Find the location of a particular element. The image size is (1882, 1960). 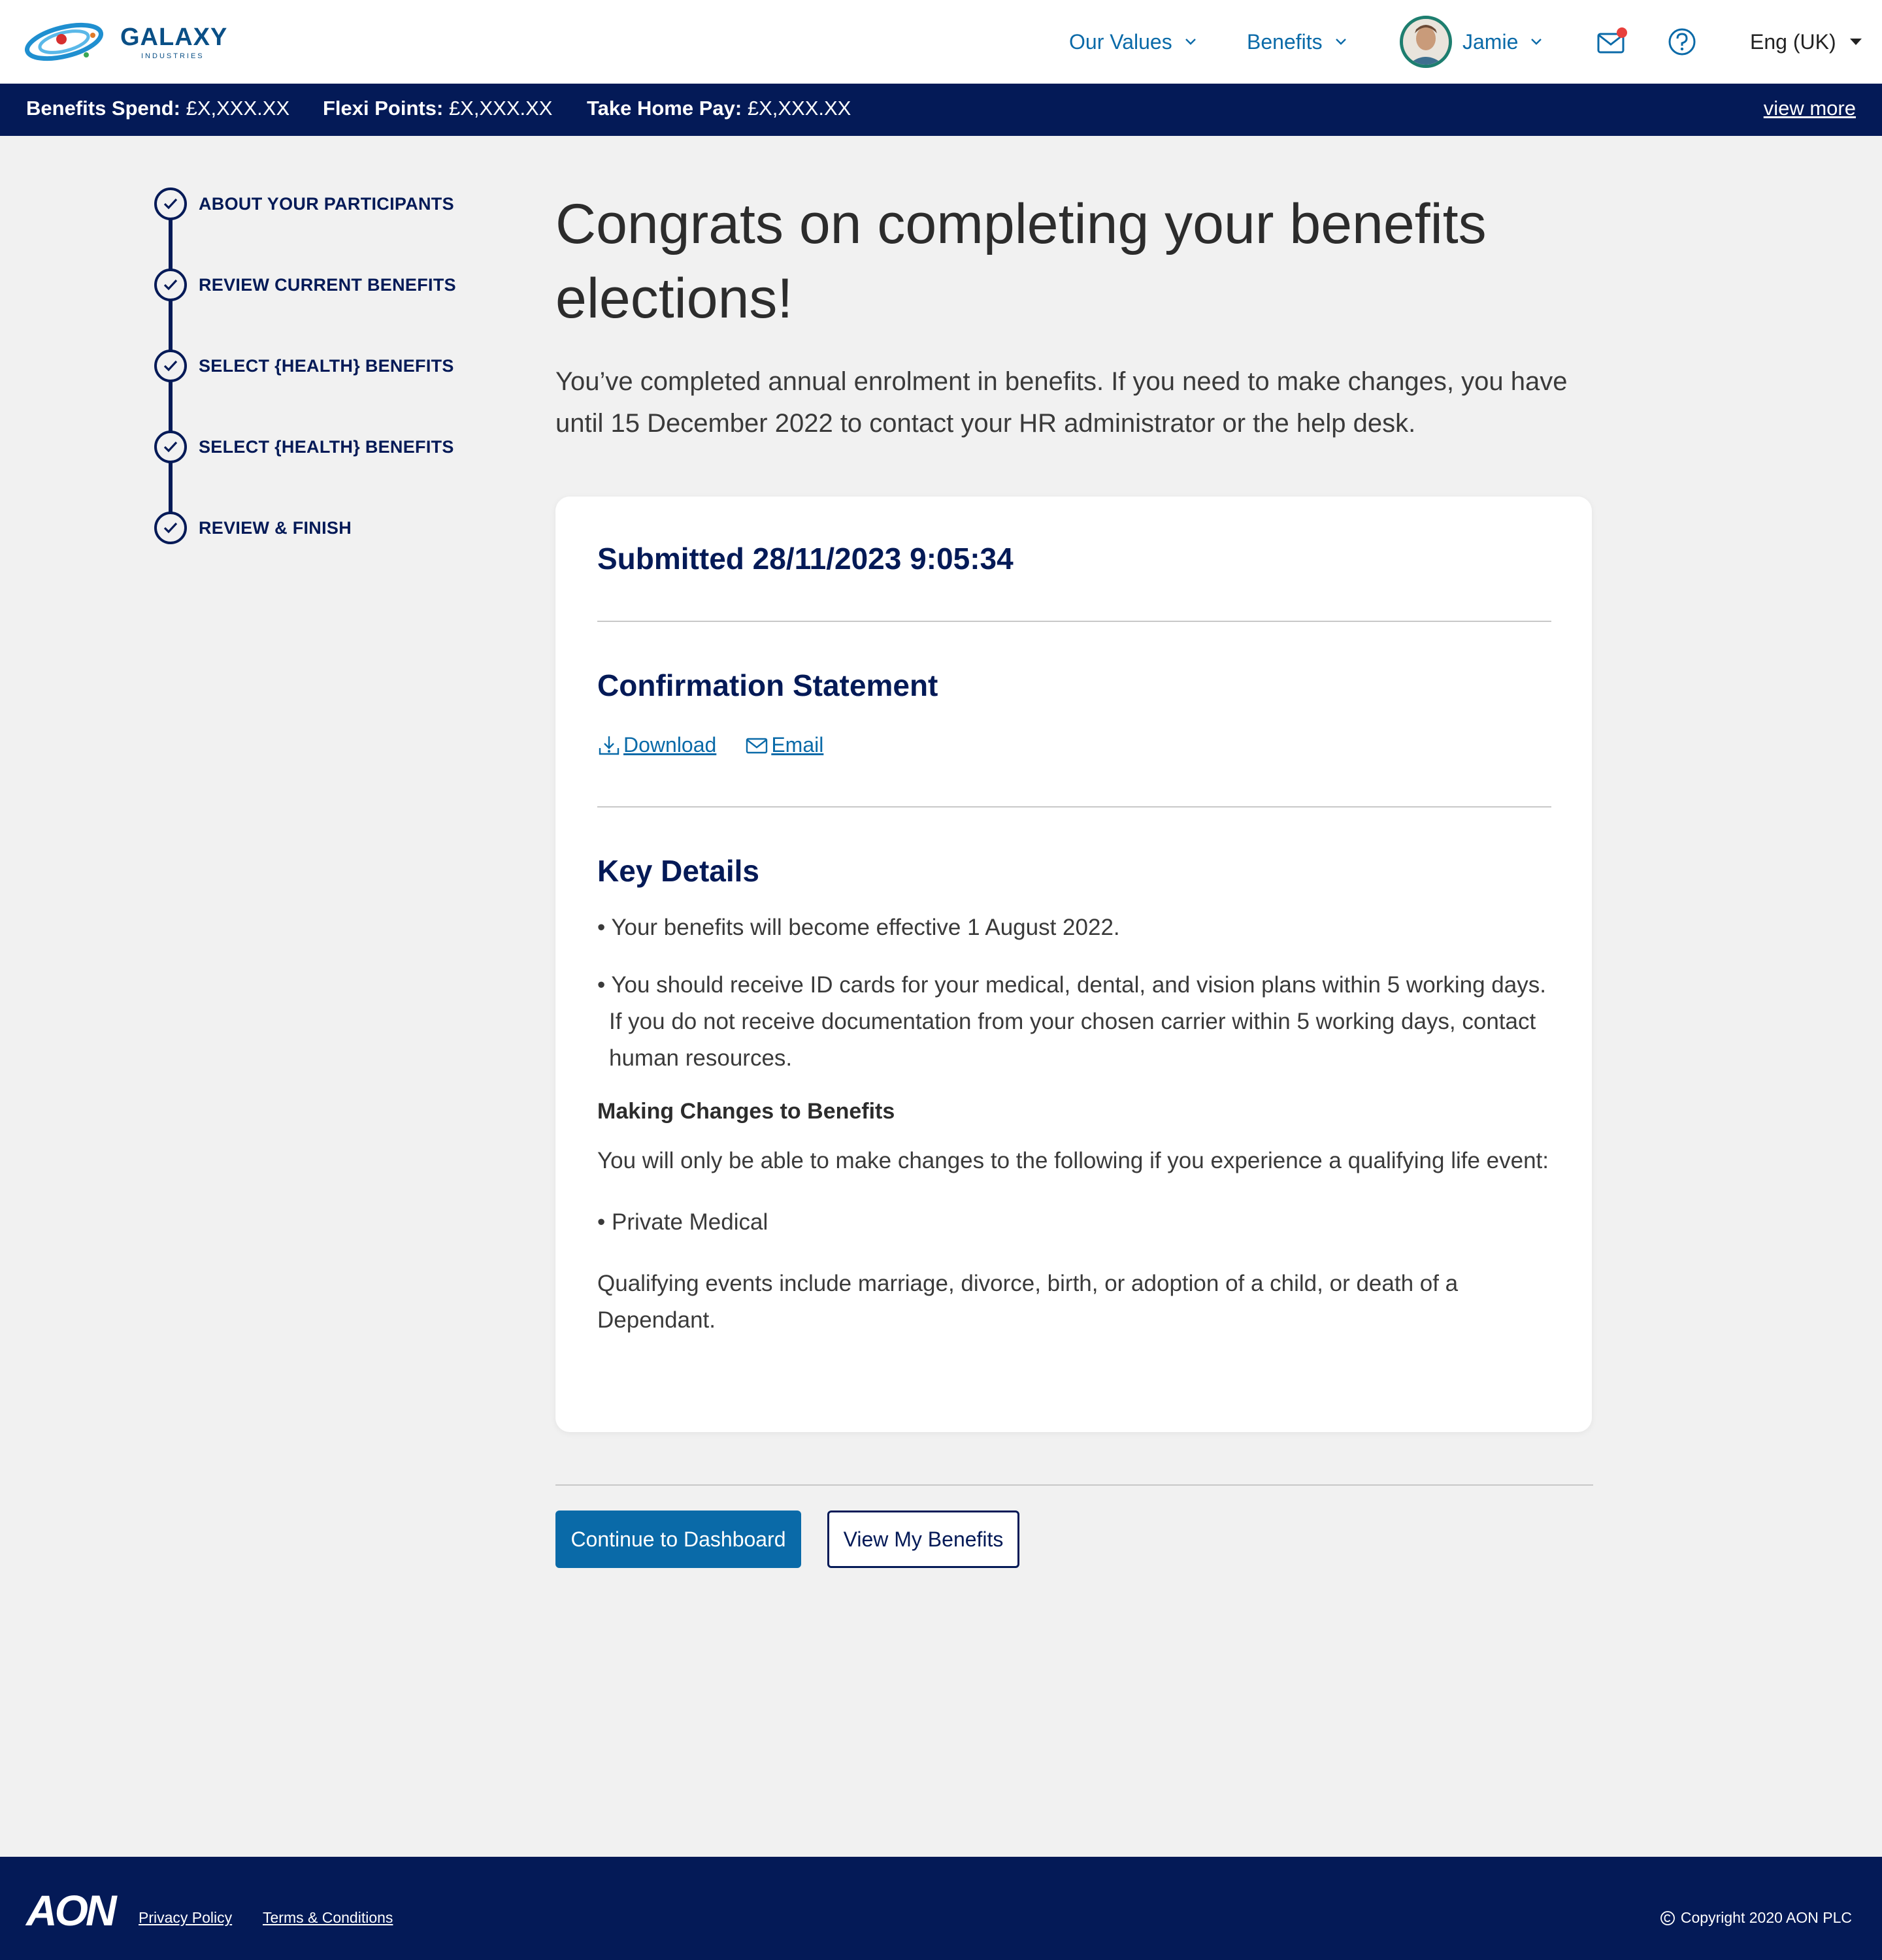

copyright-text: Copyright 2020 AON PLC is located at coordinates (1766, 1917).